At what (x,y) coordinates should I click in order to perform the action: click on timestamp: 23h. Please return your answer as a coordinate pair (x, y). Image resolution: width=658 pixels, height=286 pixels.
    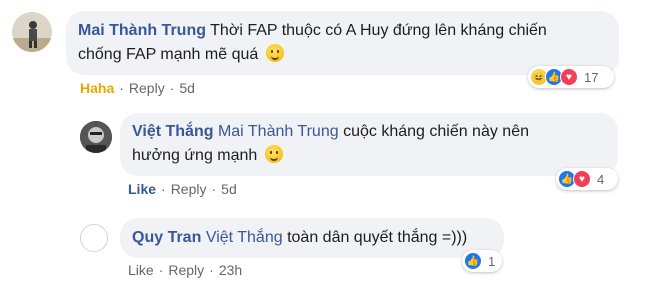
    Looking at the image, I should click on (230, 270).